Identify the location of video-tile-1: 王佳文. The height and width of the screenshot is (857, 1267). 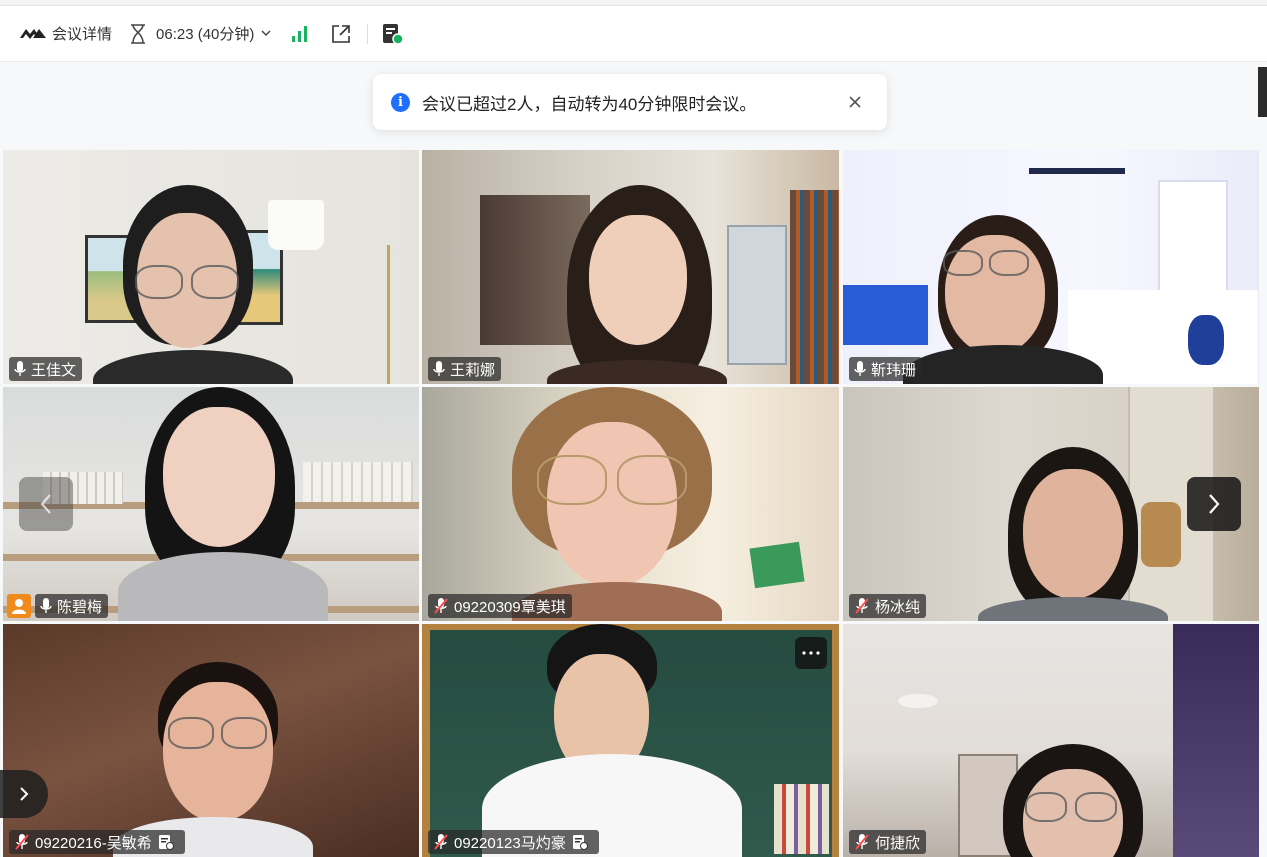
(211, 267).